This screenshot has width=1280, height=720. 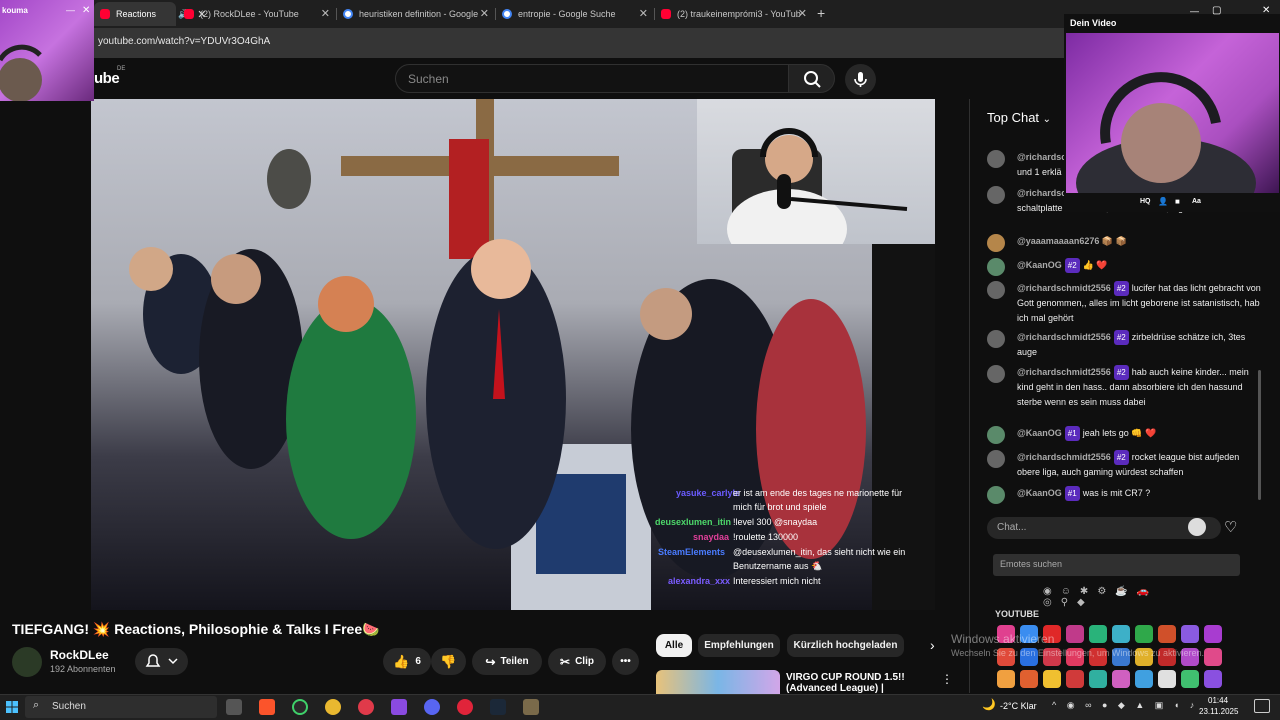 What do you see at coordinates (498, 707) in the screenshot?
I see `steam-icon` at bounding box center [498, 707].